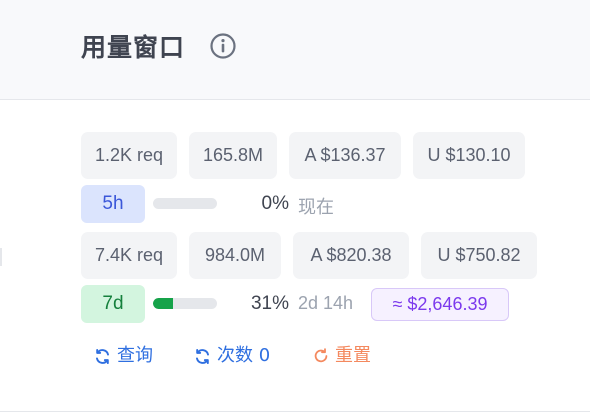  I want to click on progress-fill-7d, so click(163, 303).